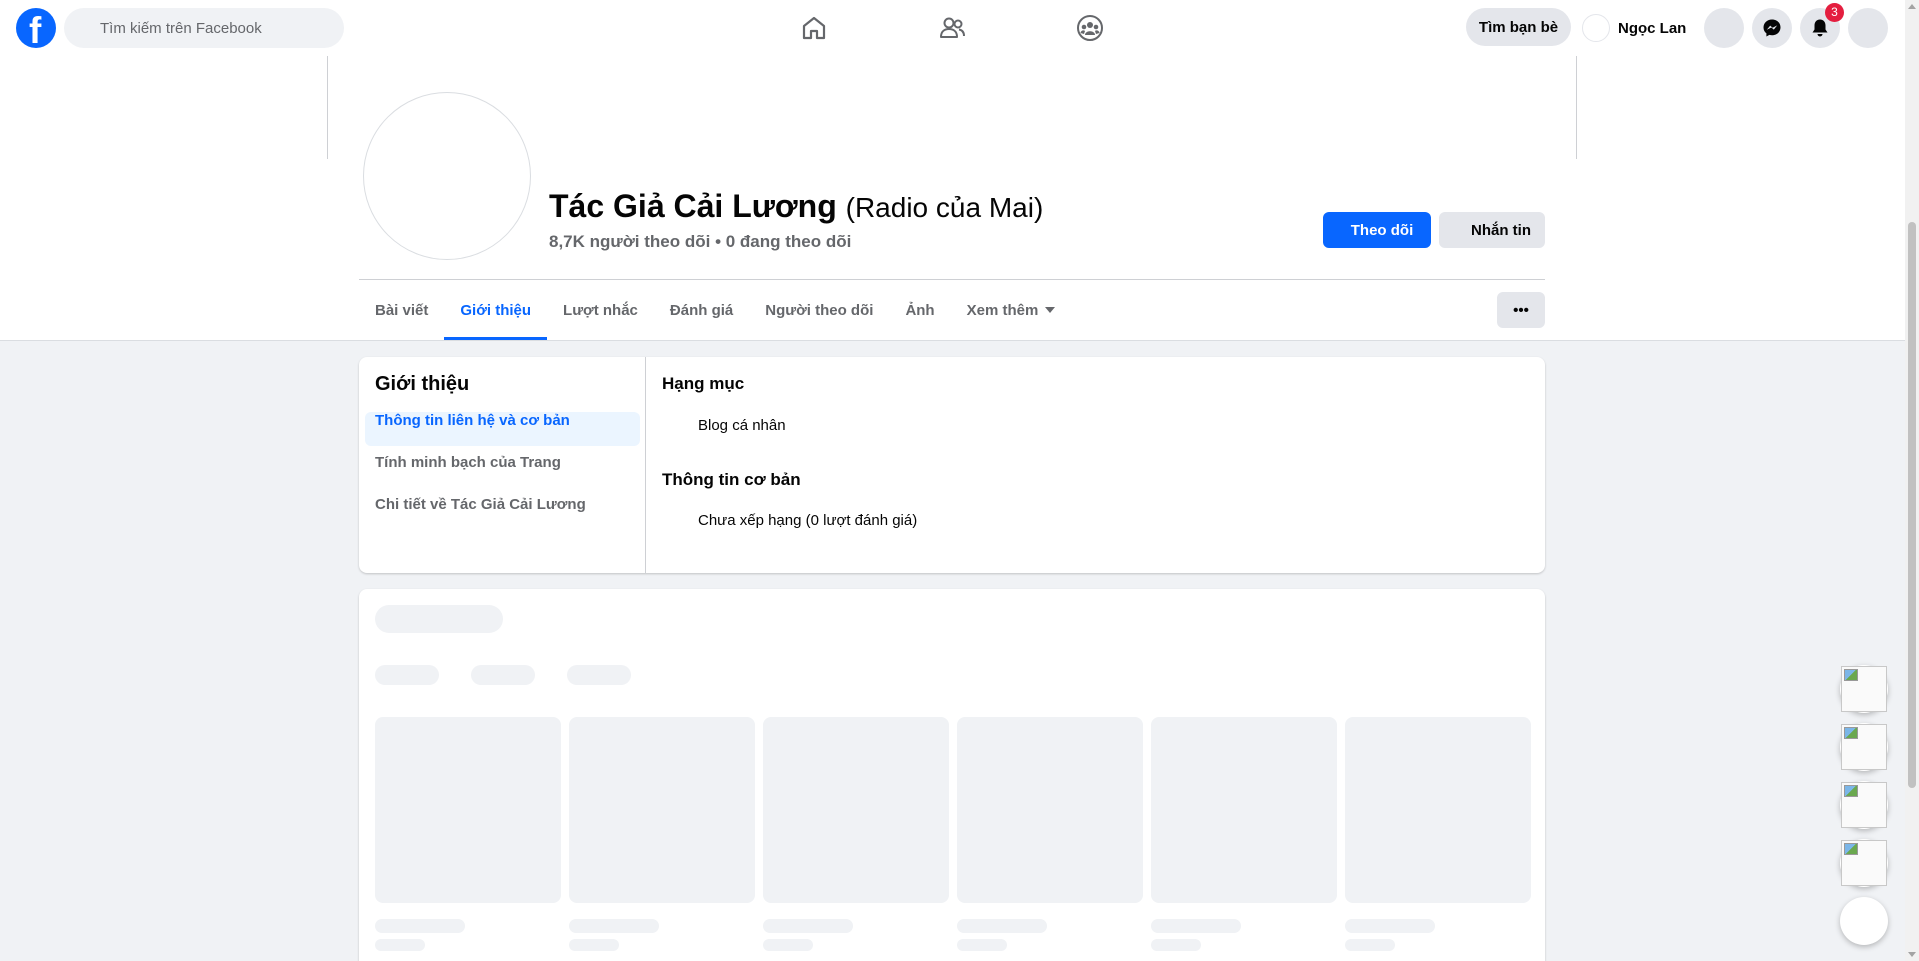  I want to click on tab-label: Ảnh, so click(920, 310).